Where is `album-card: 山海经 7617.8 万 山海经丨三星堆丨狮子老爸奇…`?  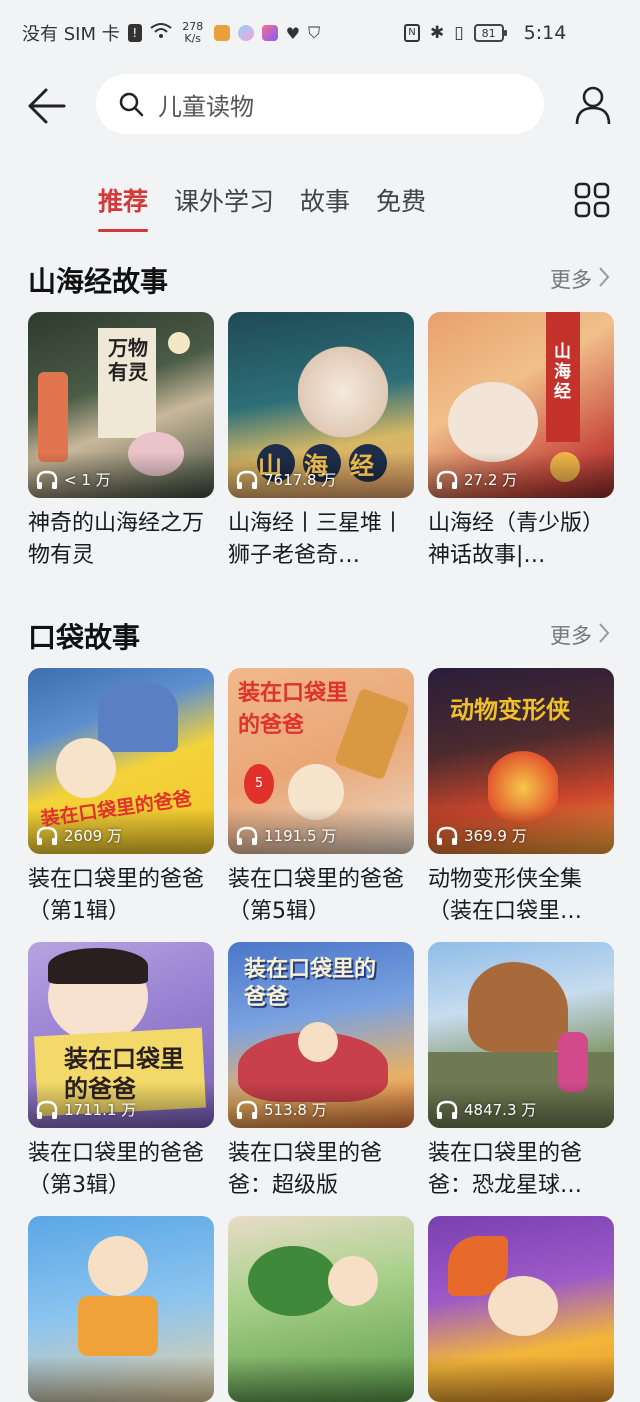
album-card: 山海经 7617.8 万 山海经丨三星堆丨狮子老爸奇… is located at coordinates (321, 442).